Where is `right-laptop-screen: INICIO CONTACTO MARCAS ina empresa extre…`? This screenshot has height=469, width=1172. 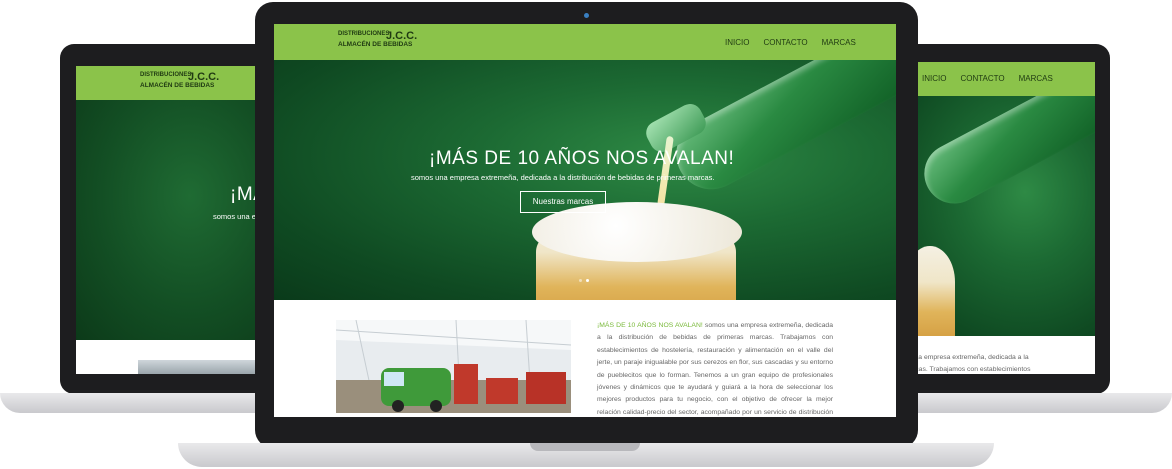 right-laptop-screen: INICIO CONTACTO MARCAS ina empresa extre… is located at coordinates (995, 218).